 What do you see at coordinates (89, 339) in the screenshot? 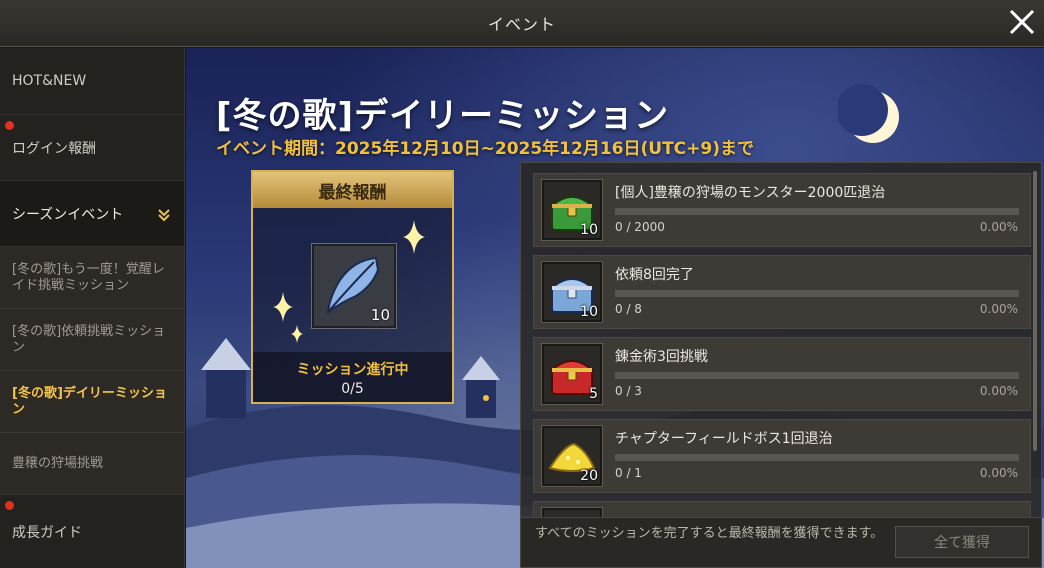
I see `sidebar-subitem-label: [冬の歌]依頼挑戦ミッション` at bounding box center [89, 339].